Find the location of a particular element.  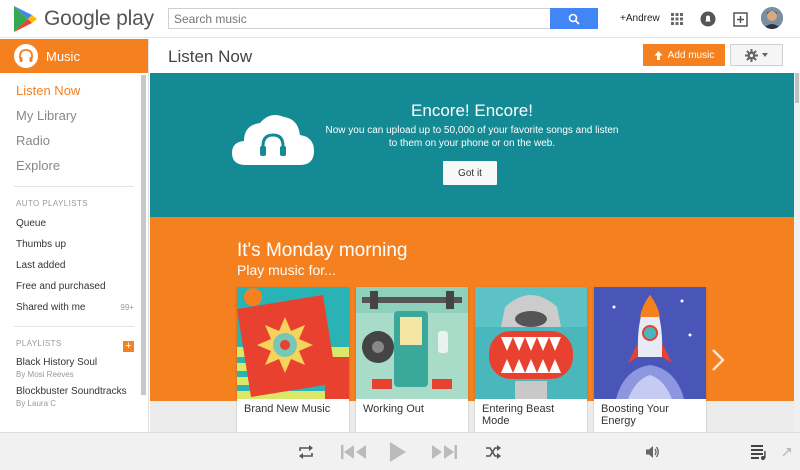

add-music-button: Add music is located at coordinates (684, 55).